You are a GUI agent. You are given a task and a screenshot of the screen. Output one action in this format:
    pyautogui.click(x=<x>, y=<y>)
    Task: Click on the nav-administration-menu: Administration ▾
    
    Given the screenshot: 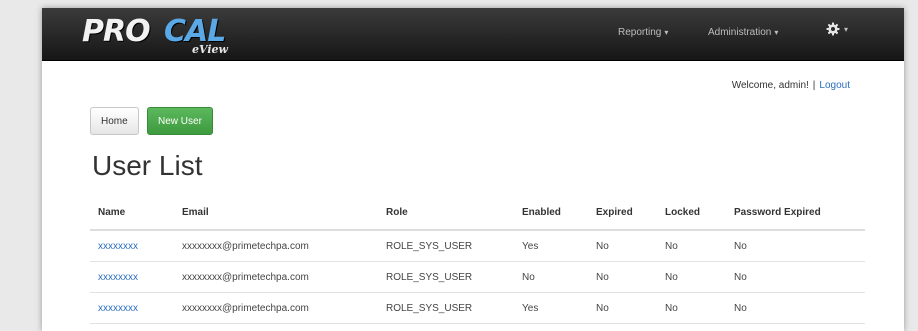 What is the action you would take?
    pyautogui.click(x=743, y=32)
    